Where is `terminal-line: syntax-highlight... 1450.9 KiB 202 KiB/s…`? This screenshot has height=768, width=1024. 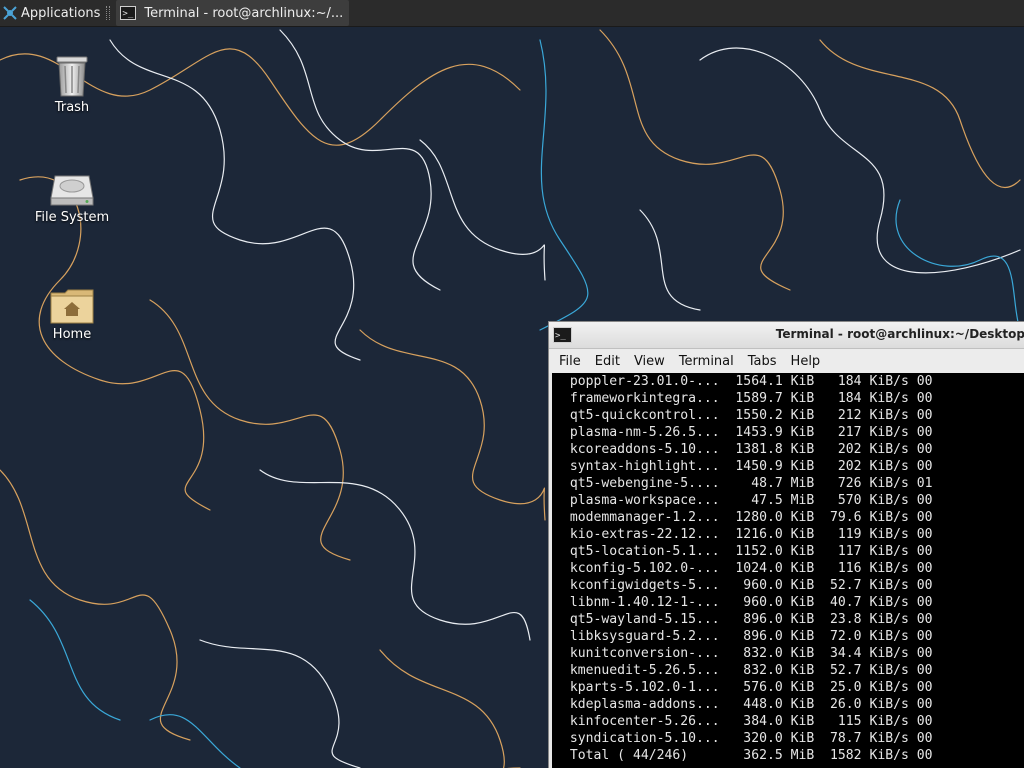
terminal-line: syntax-highlight... 1450.9 KiB 202 KiB/s… is located at coordinates (747, 466).